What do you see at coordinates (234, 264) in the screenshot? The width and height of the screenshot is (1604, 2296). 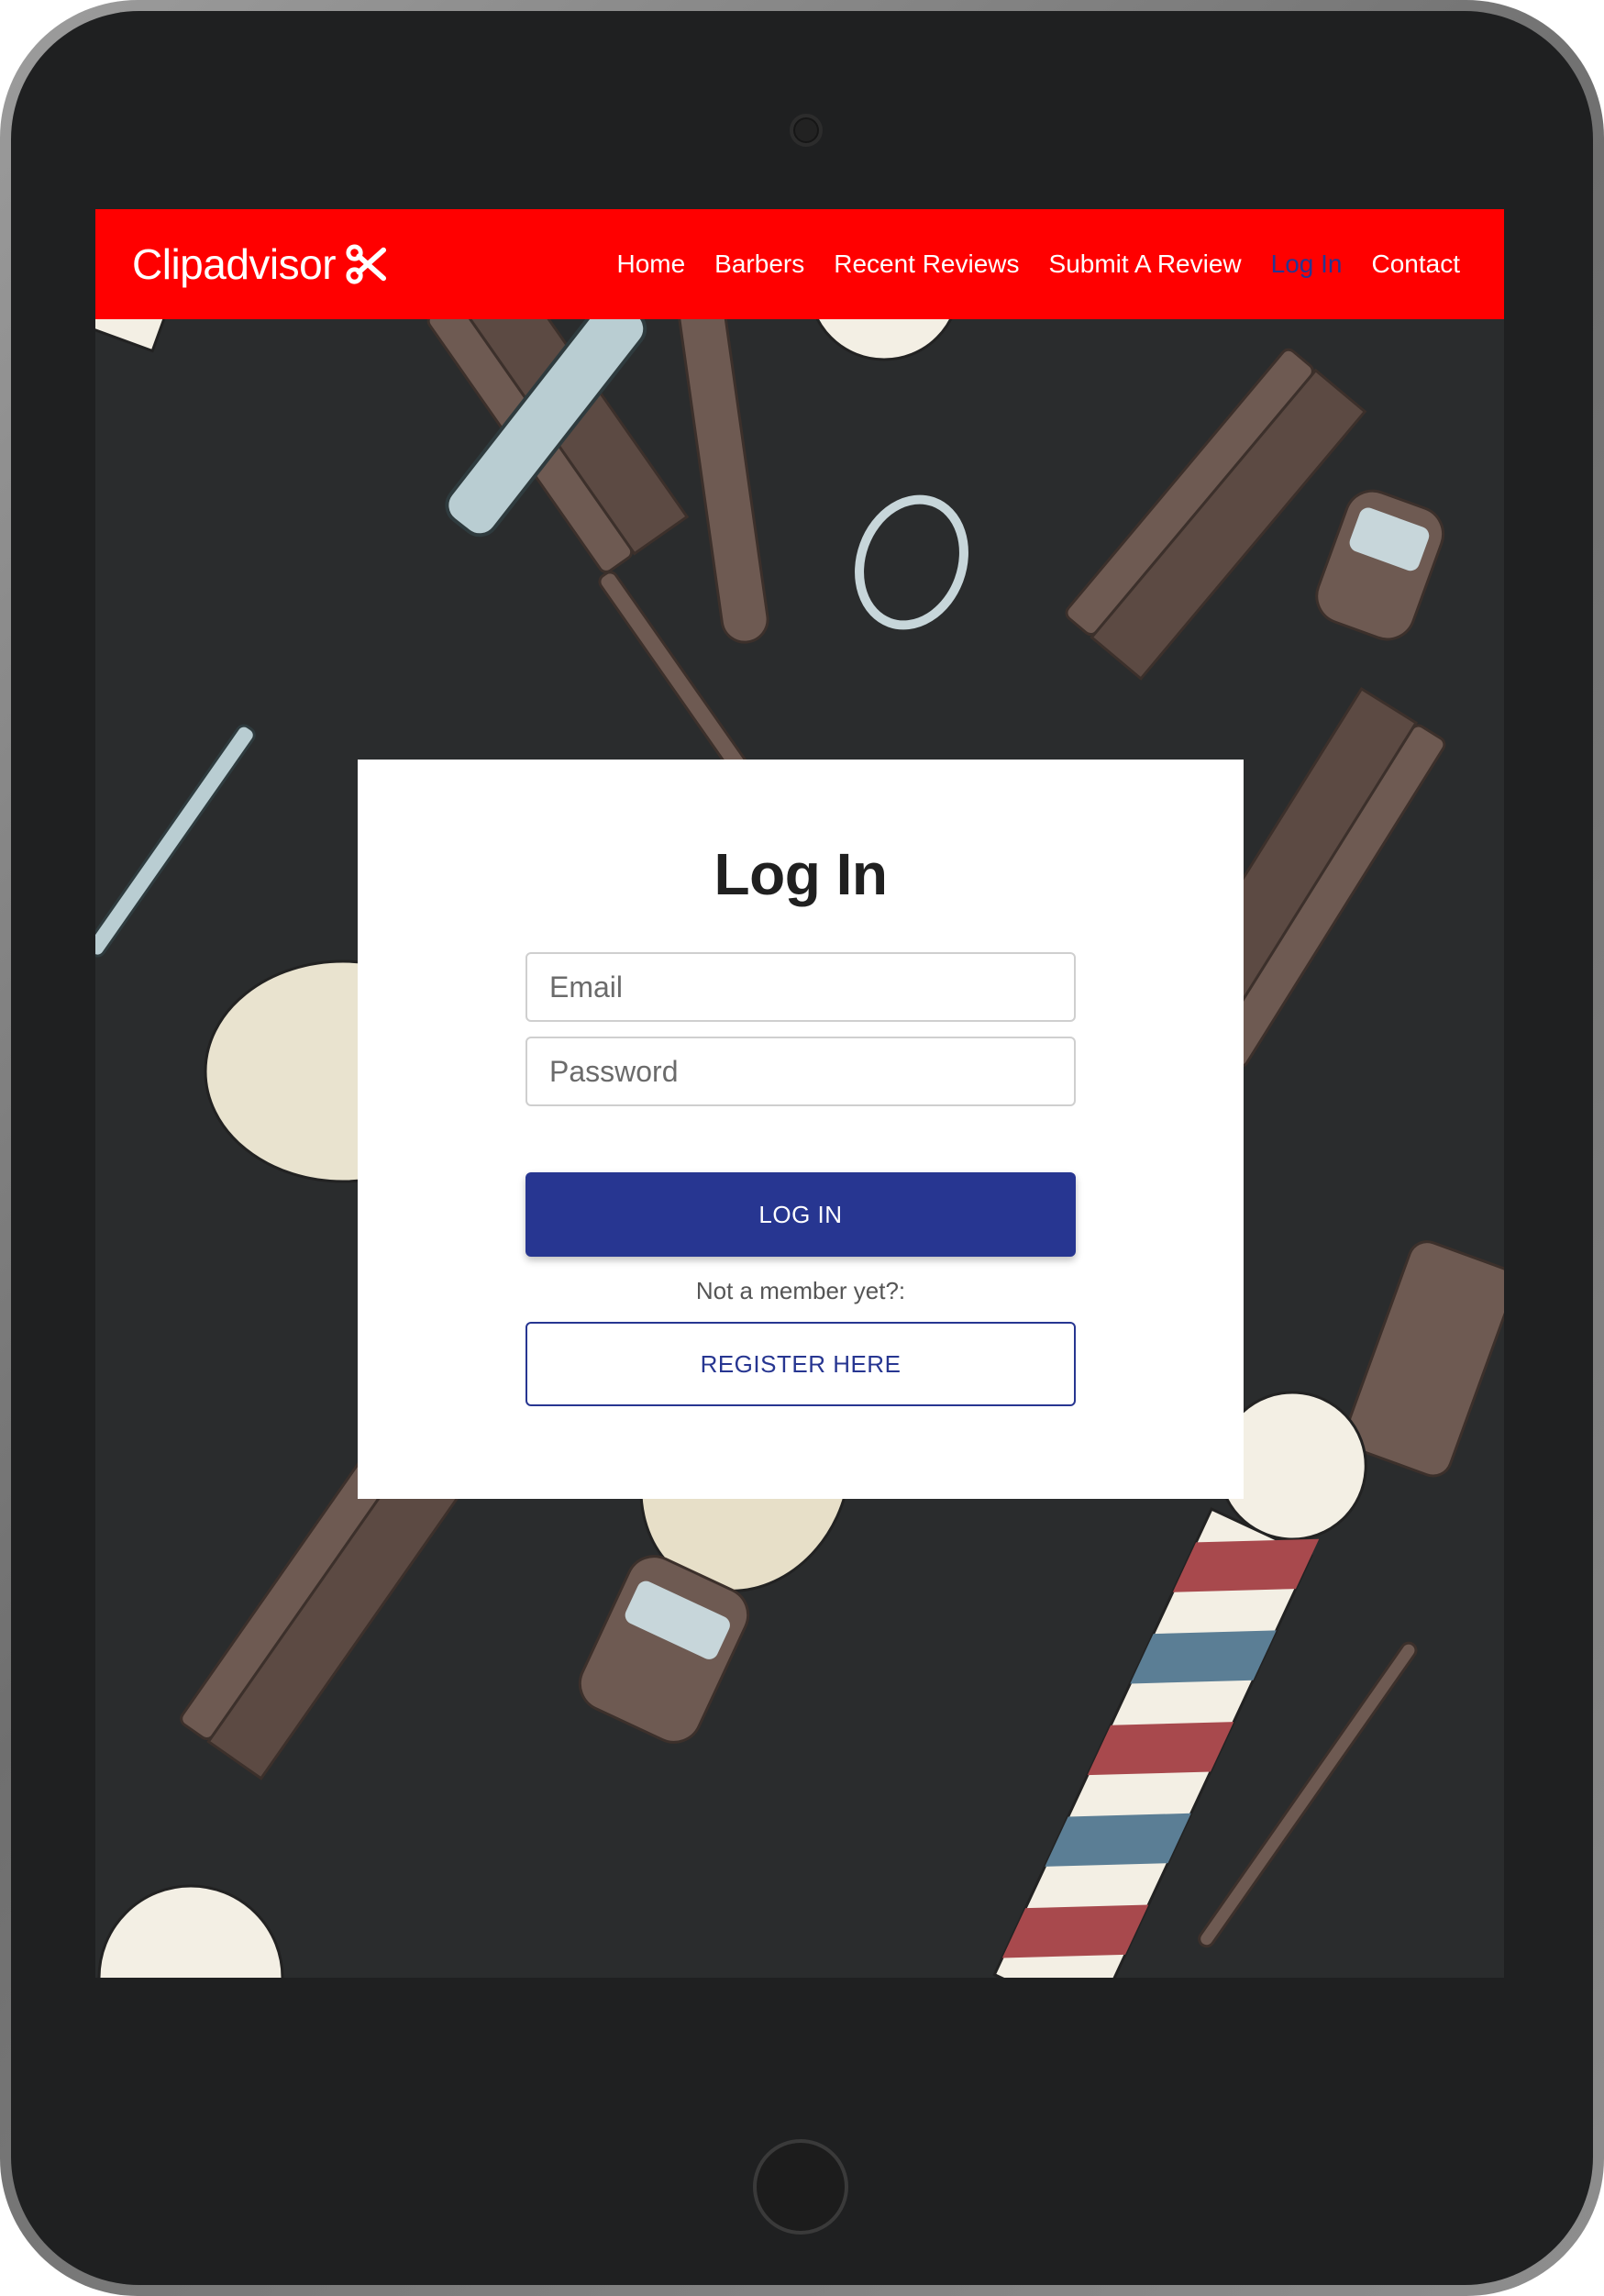 I see `brand-name: Clipadvisor` at bounding box center [234, 264].